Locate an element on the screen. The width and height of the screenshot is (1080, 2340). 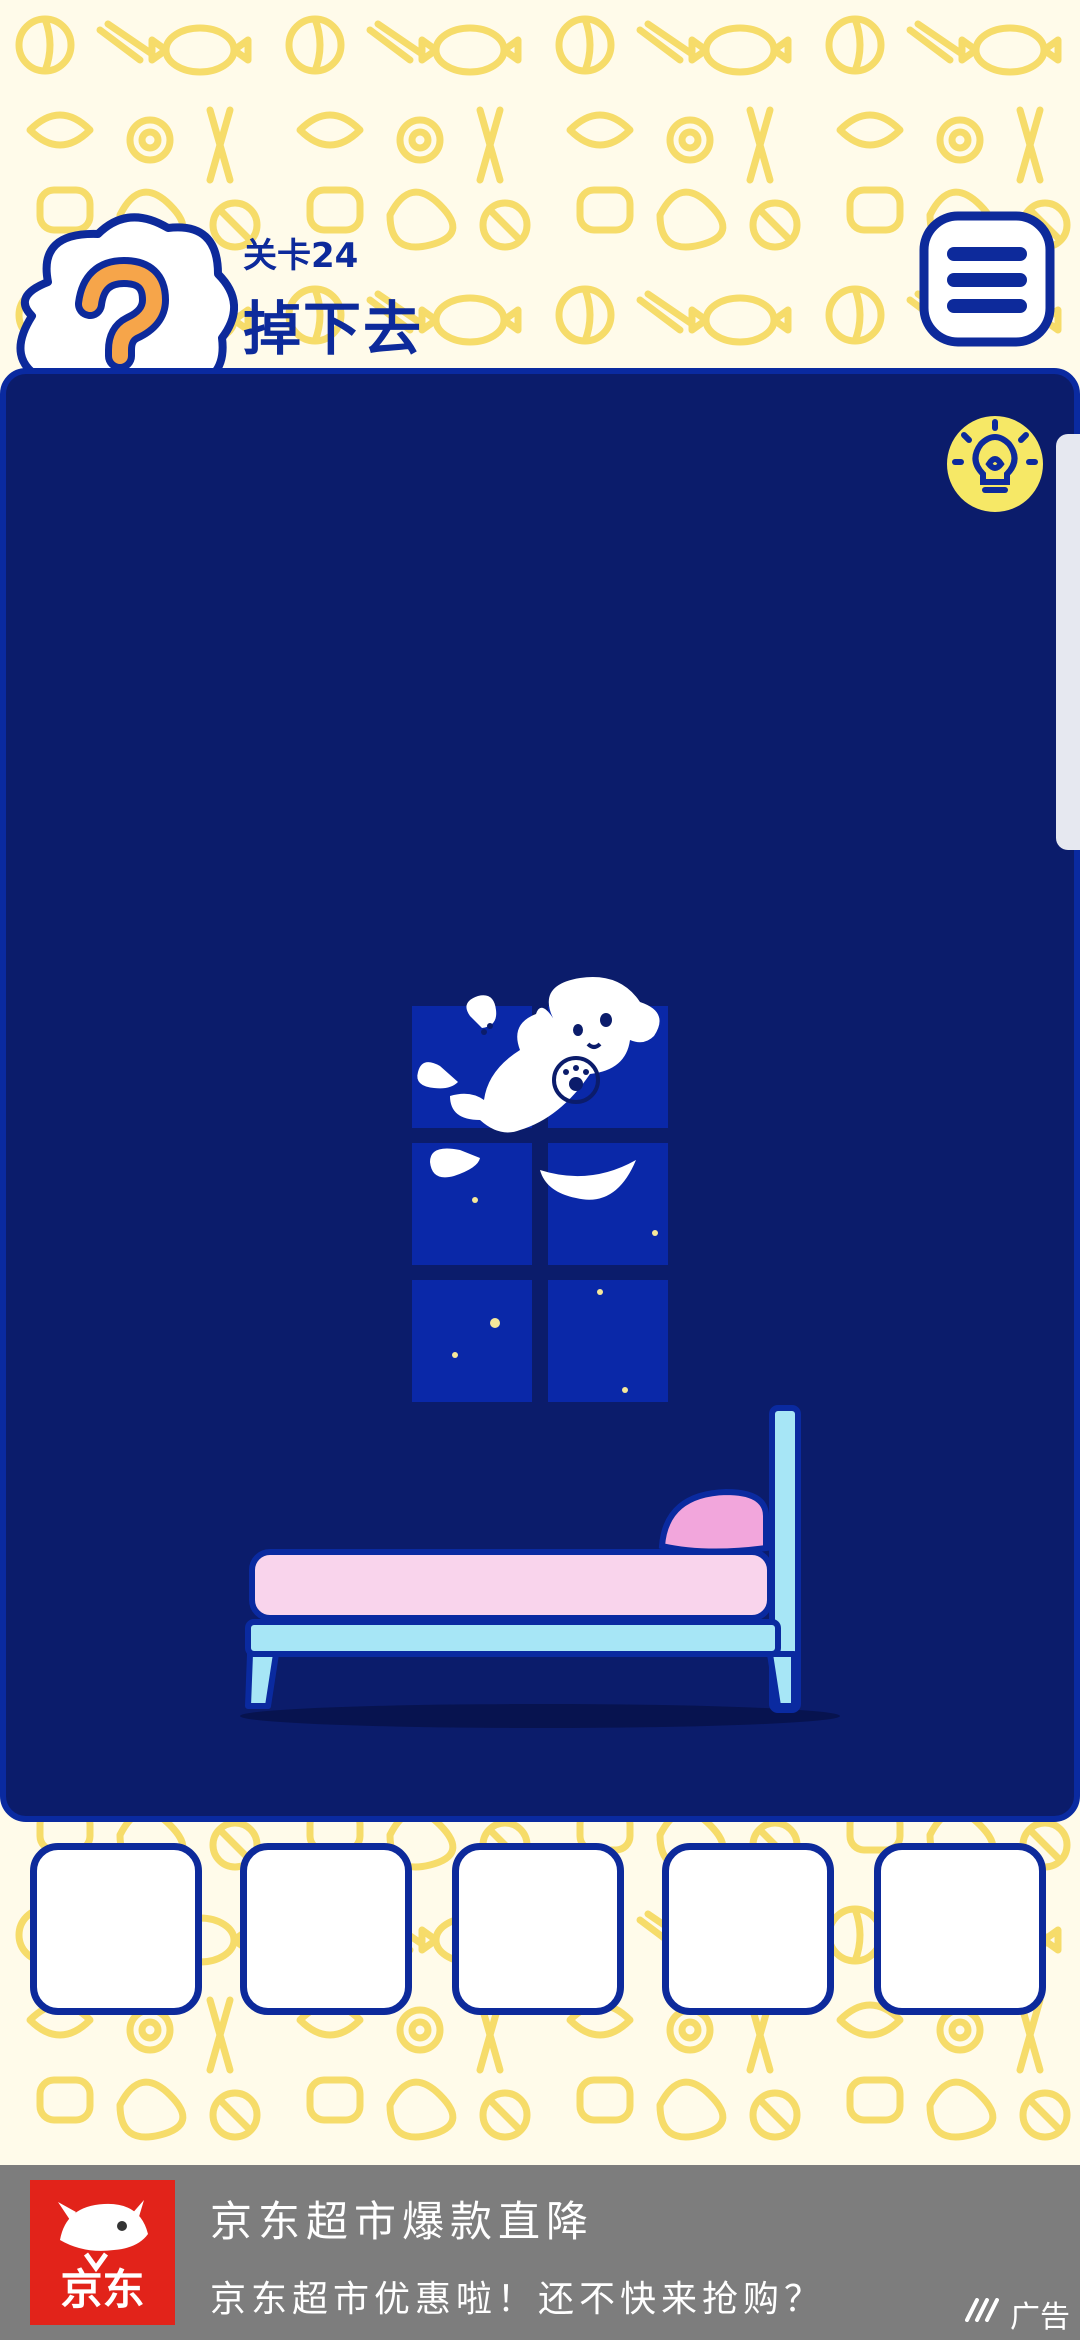
level-title: 掉下去 is located at coordinates (333, 329).